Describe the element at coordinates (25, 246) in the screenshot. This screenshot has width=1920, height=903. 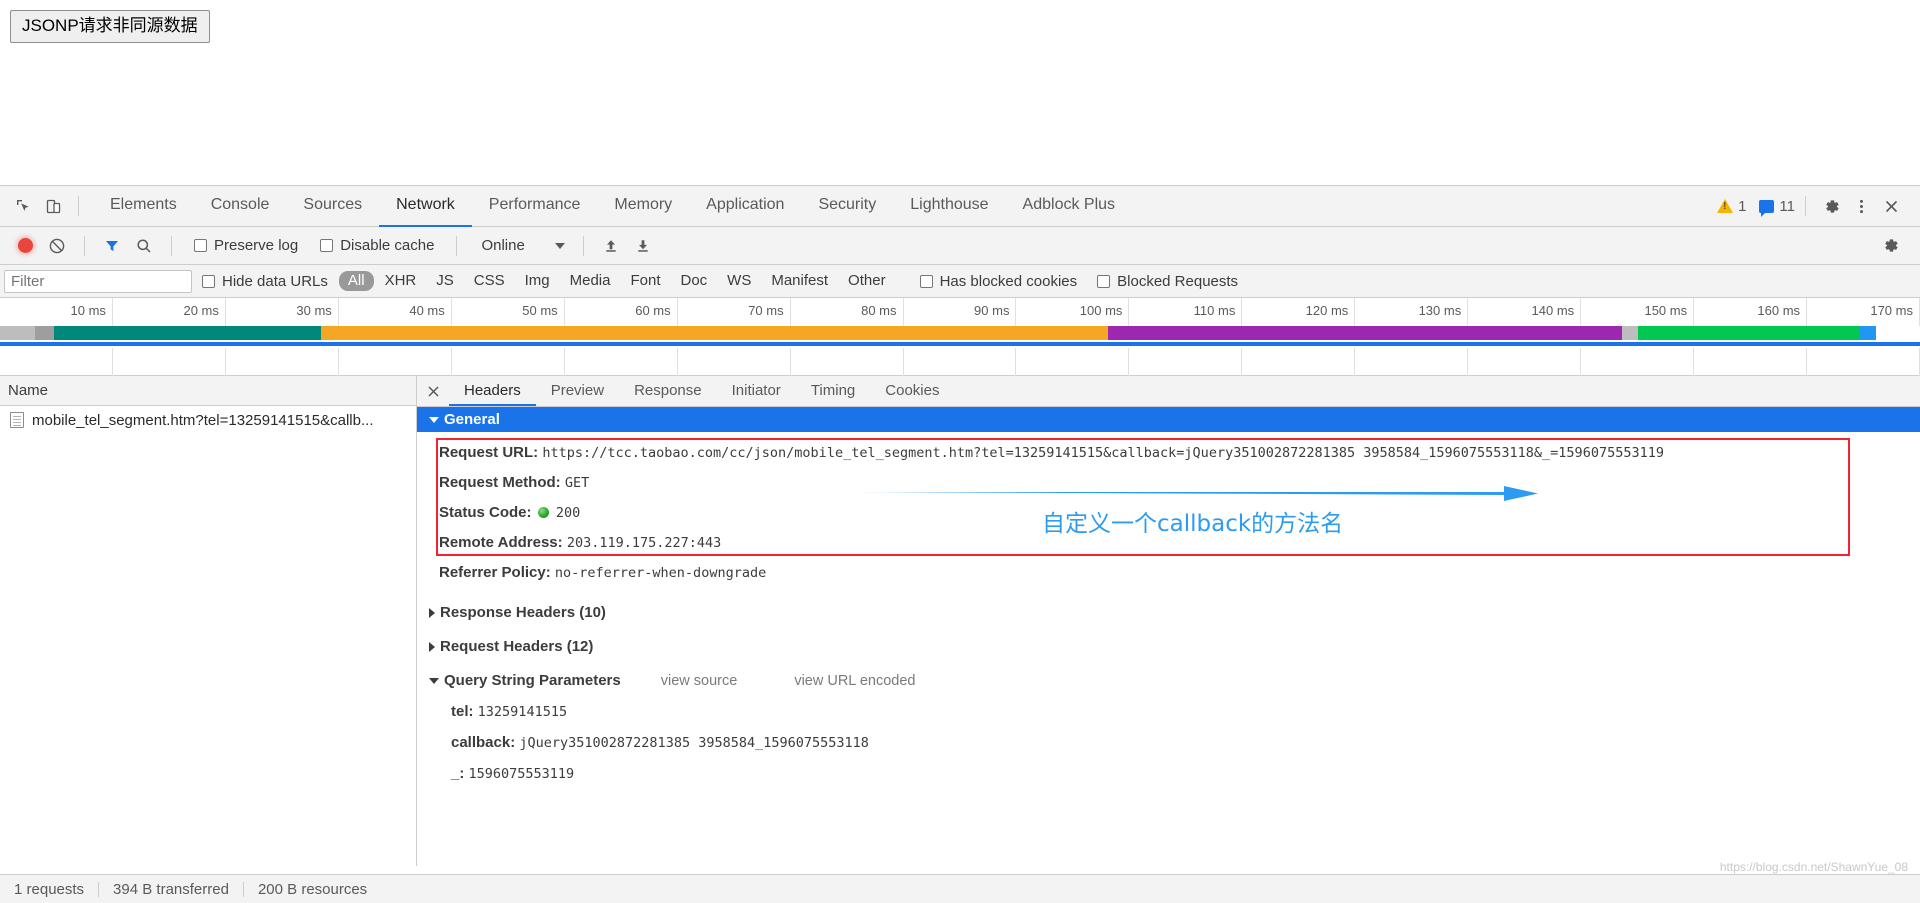
I see `record-button-icon` at that location.